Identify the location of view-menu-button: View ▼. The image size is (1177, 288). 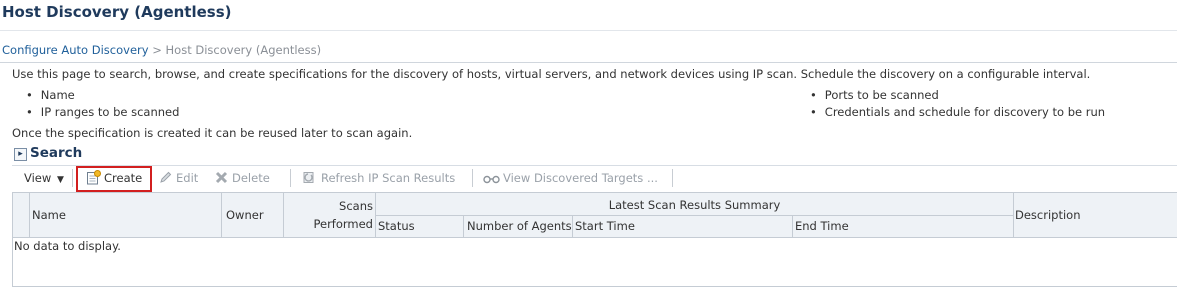
(44, 178).